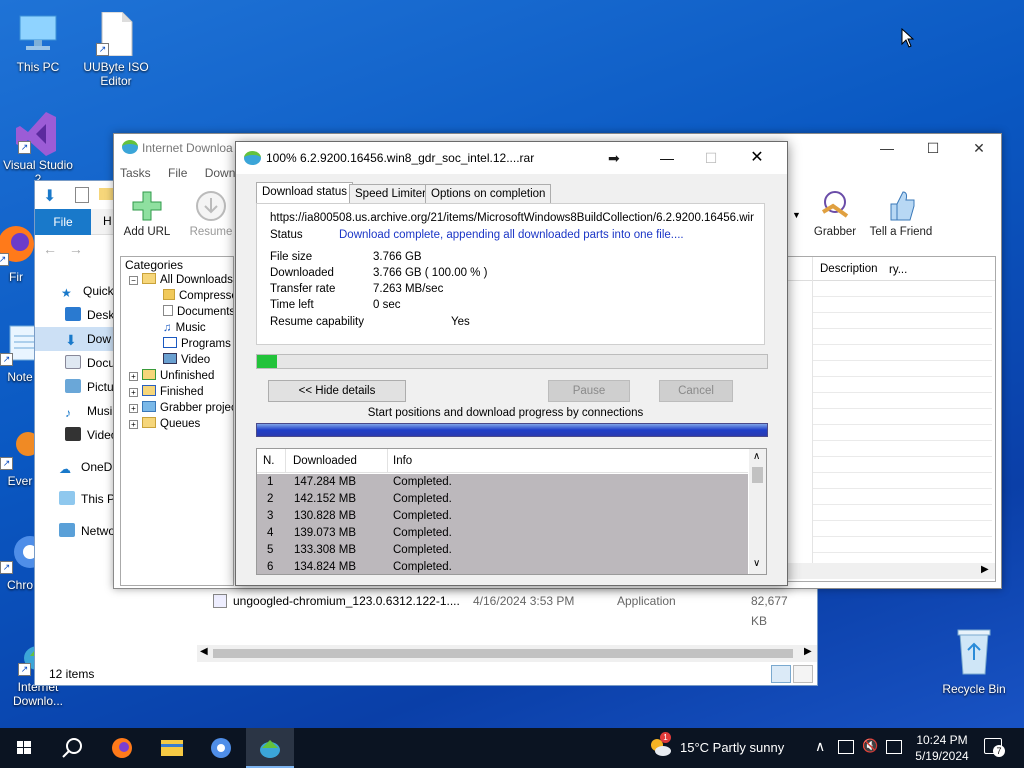 The height and width of the screenshot is (768, 1024). I want to click on table-row: 5 133.308 MB Completed., so click(502, 550).